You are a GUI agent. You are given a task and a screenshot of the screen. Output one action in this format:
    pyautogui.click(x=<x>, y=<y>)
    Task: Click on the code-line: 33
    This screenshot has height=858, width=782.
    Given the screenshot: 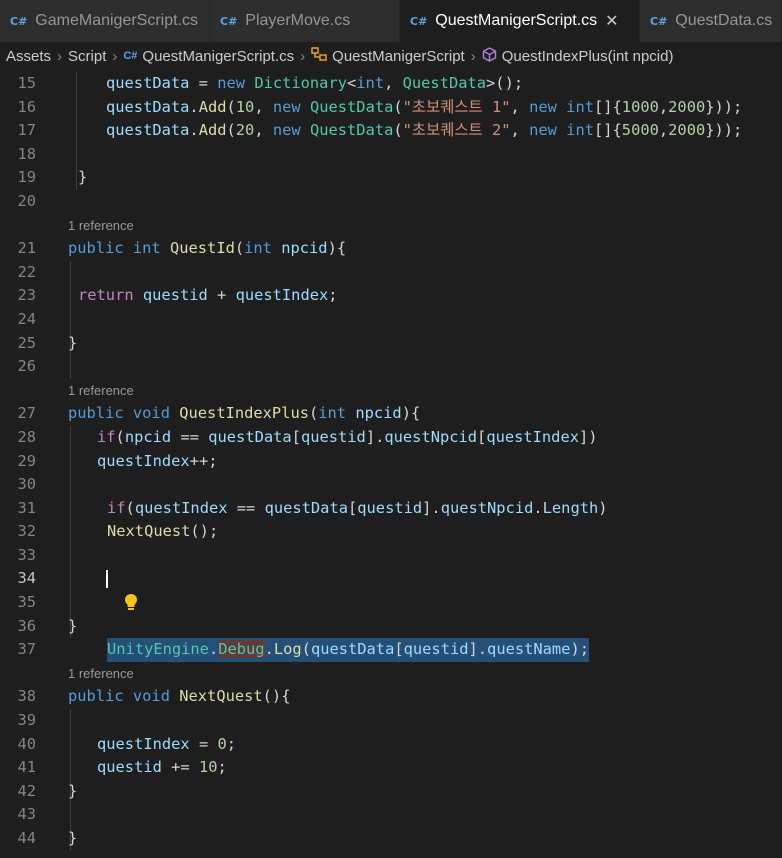 What is the action you would take?
    pyautogui.click(x=391, y=556)
    